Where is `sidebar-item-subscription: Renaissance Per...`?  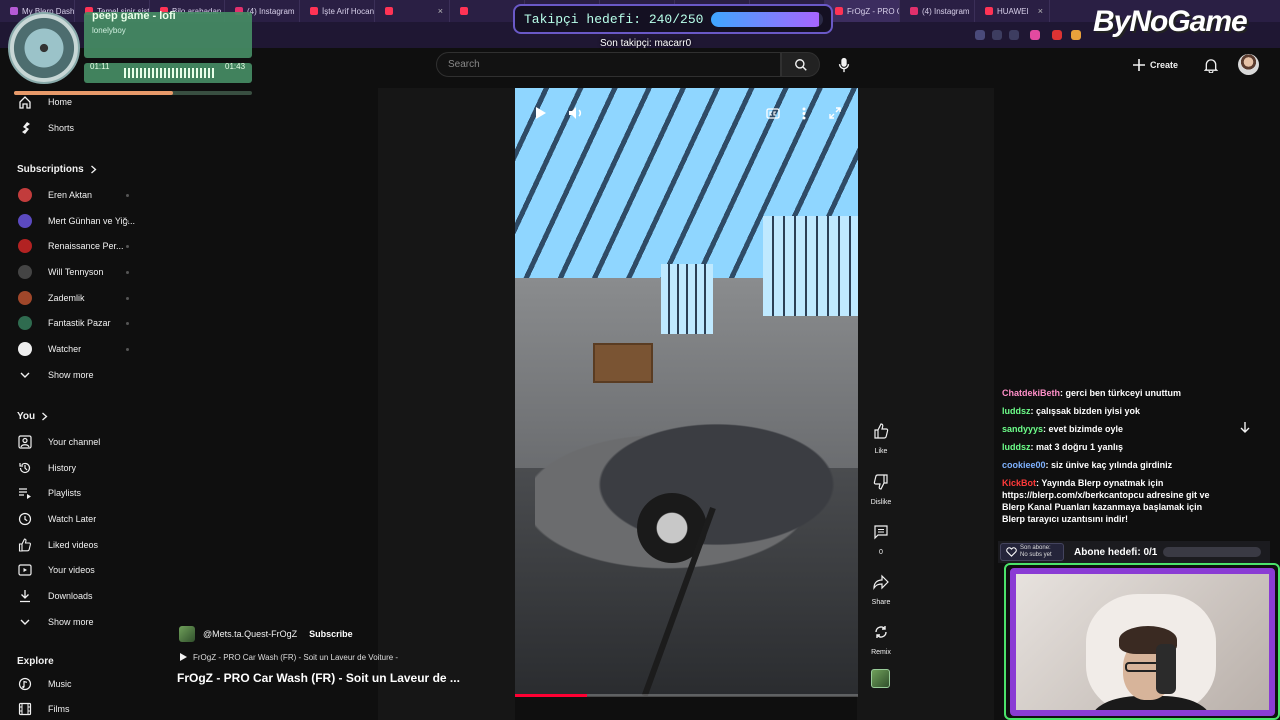
sidebar-item-subscription: Renaissance Per... is located at coordinates (75, 246).